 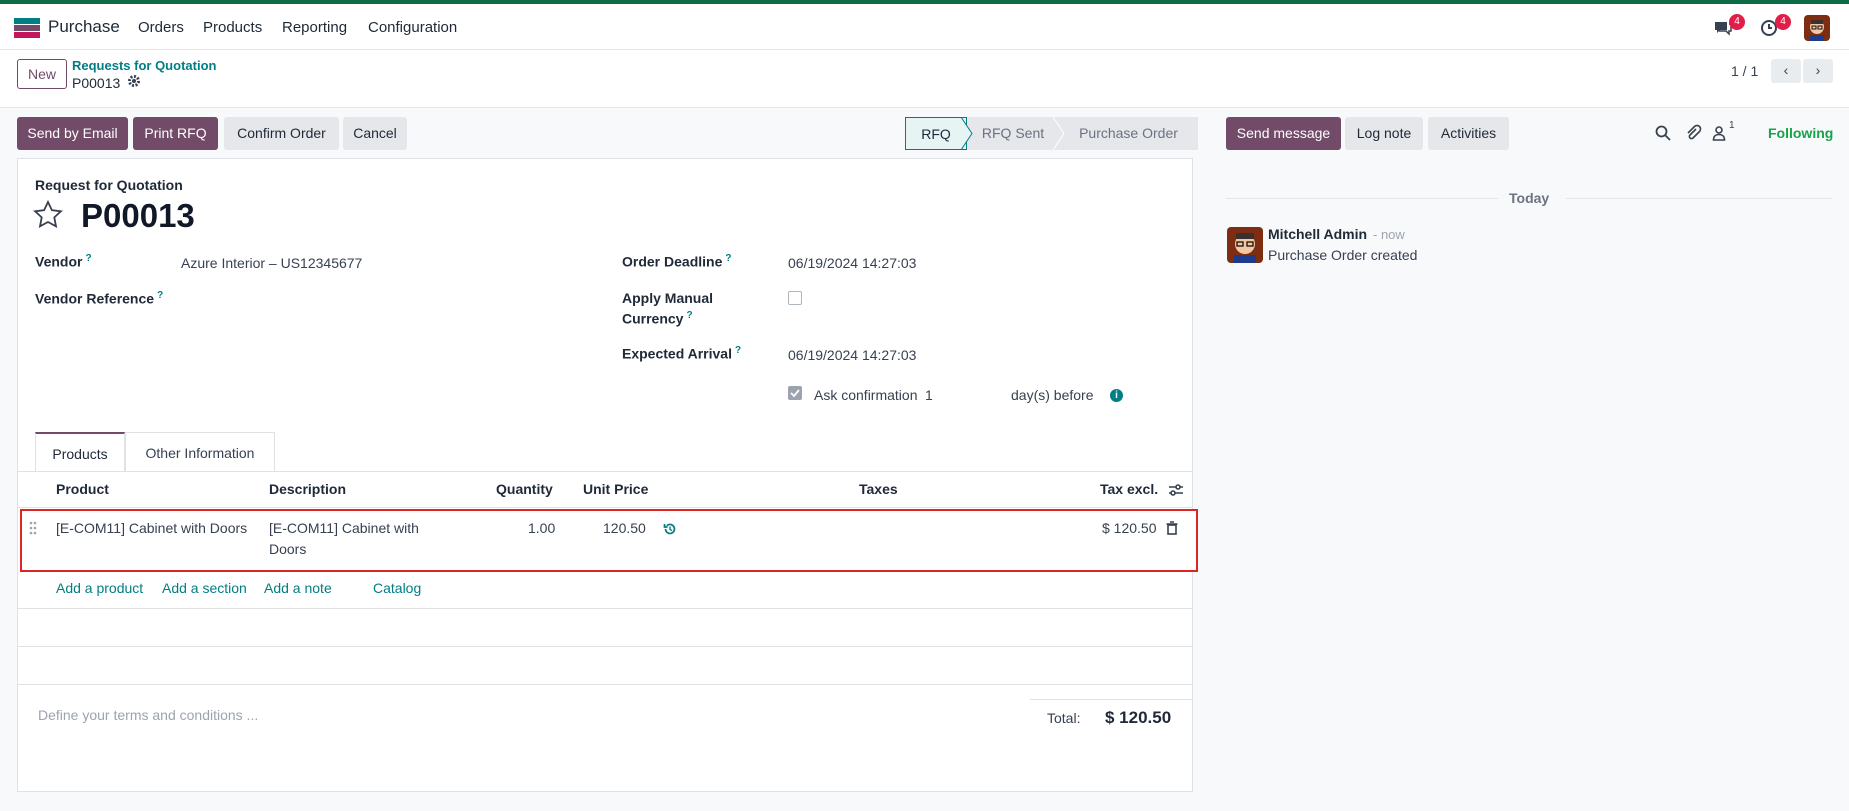 What do you see at coordinates (175, 133) in the screenshot?
I see `print-rfq-button: Print RFQ` at bounding box center [175, 133].